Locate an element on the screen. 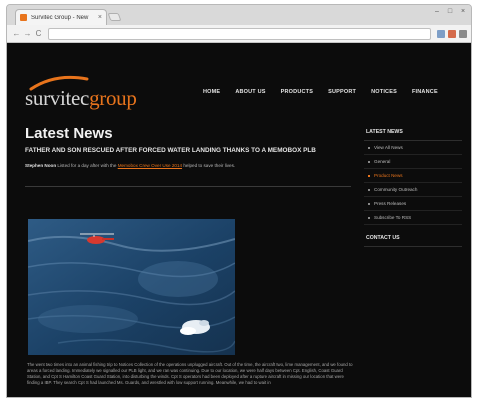 This screenshot has width=478, height=402. sidebar-item-general: General is located at coordinates (413, 162).